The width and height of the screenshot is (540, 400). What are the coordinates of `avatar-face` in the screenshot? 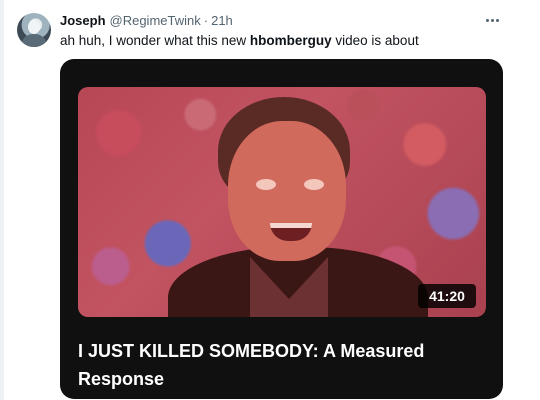 It's located at (34, 27).